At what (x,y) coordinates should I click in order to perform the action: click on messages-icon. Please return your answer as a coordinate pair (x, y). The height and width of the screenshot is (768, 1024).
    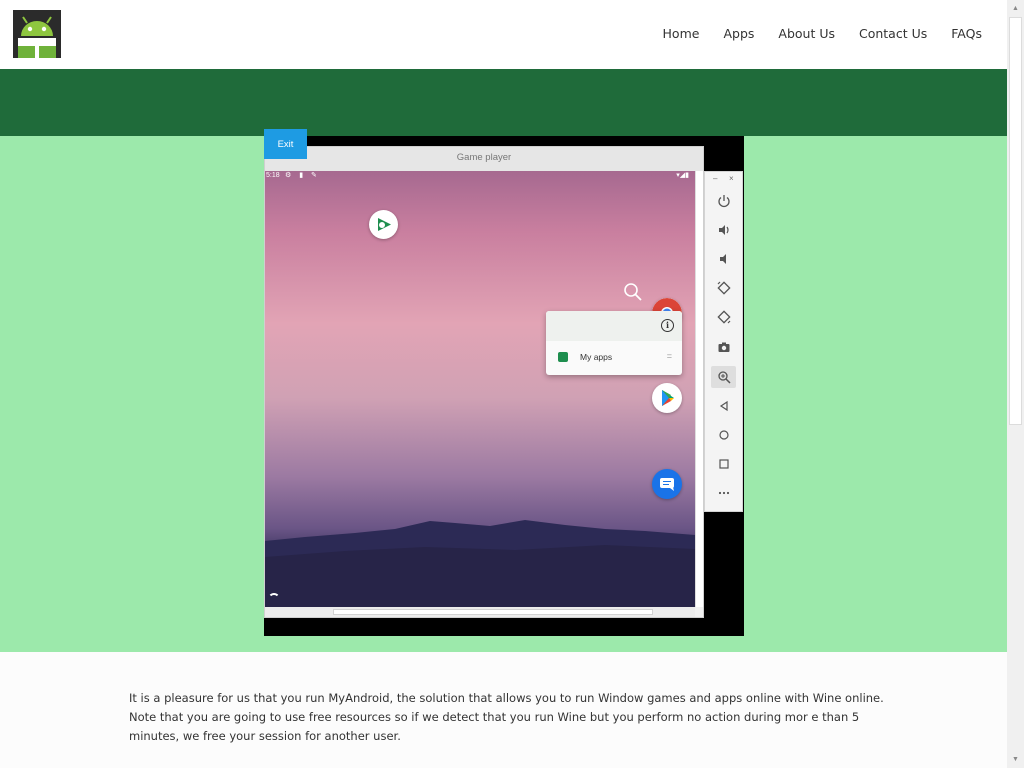
    Looking at the image, I should click on (667, 484).